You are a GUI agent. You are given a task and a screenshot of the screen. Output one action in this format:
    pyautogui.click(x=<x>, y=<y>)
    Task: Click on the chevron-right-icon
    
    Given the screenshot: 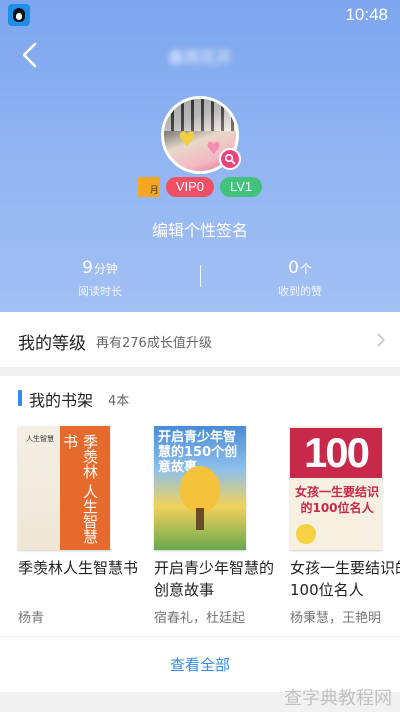 What is the action you would take?
    pyautogui.click(x=381, y=340)
    